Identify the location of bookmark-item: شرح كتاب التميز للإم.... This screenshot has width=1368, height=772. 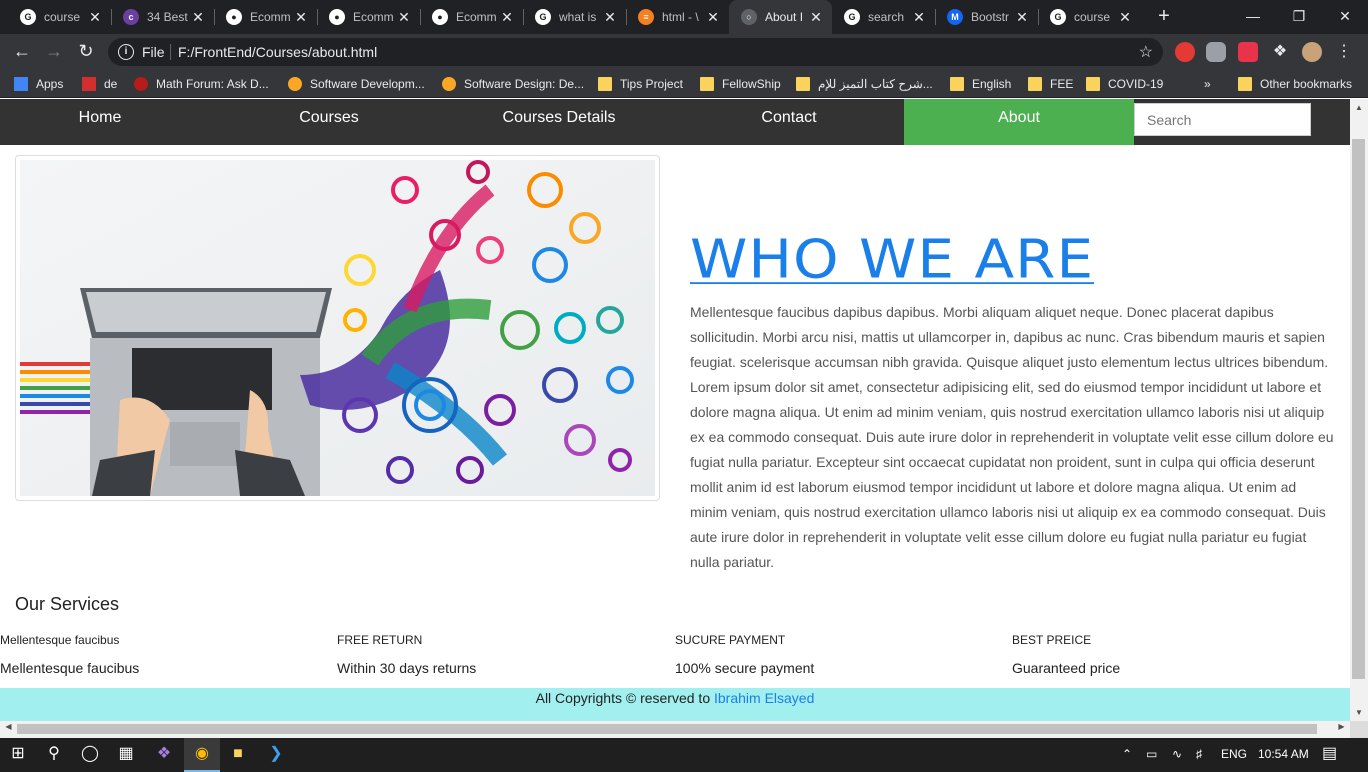
(864, 84).